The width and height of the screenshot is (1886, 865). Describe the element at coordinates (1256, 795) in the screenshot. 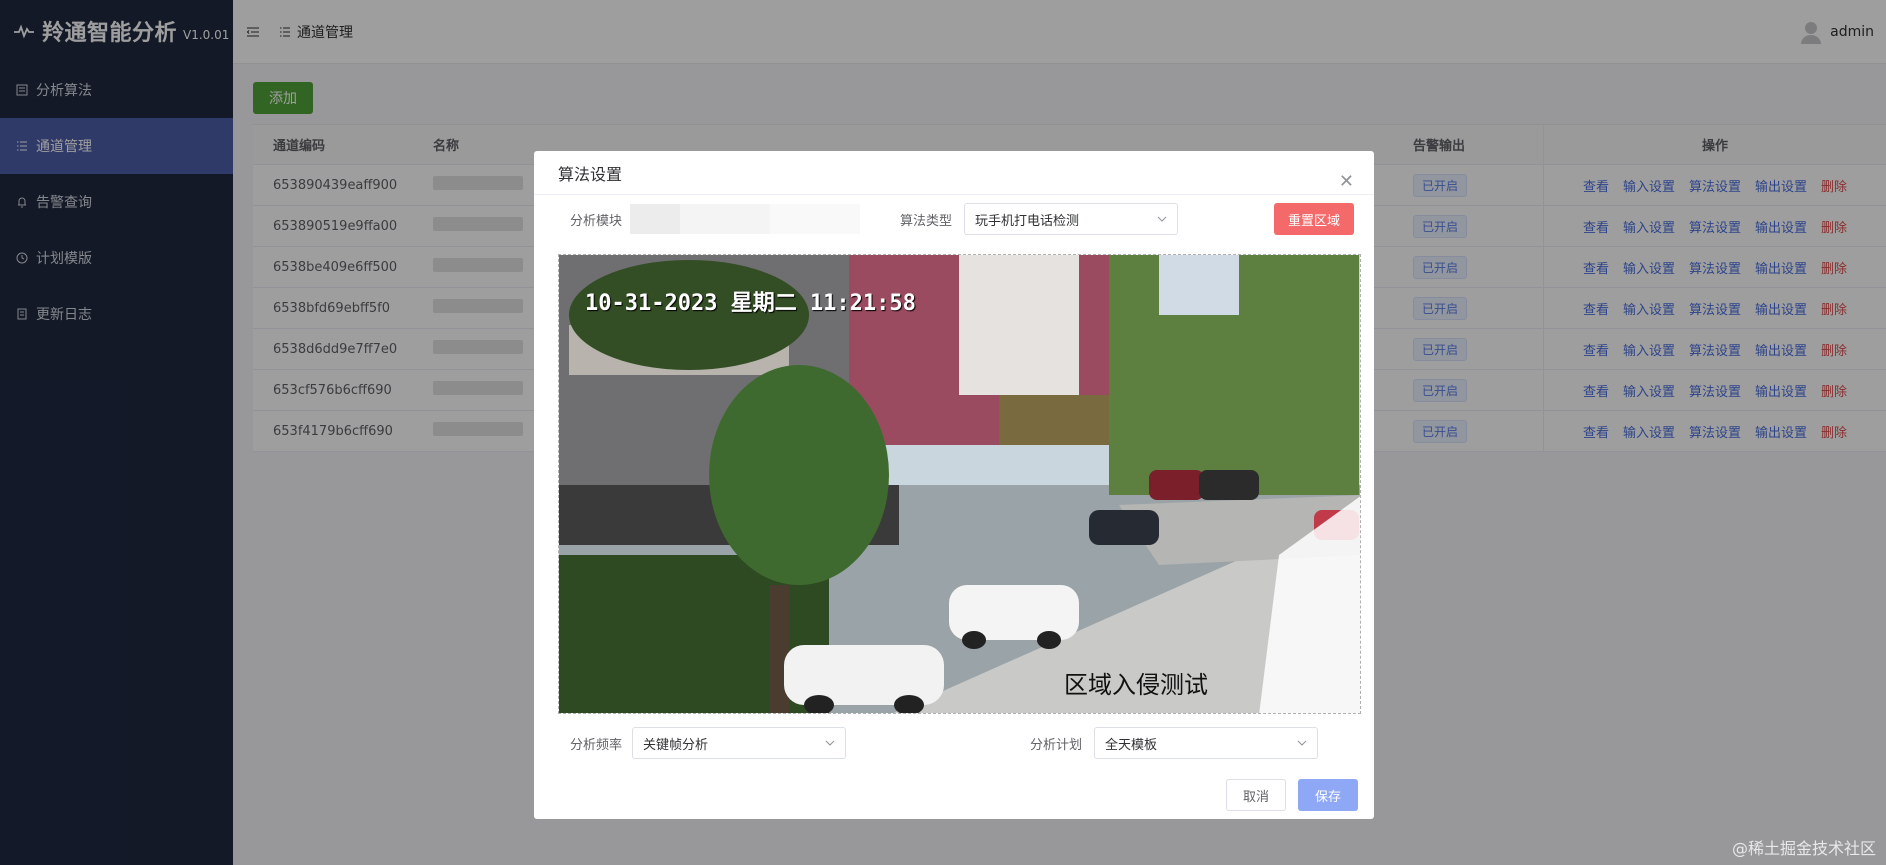

I see `cancel-button: 取消` at that location.